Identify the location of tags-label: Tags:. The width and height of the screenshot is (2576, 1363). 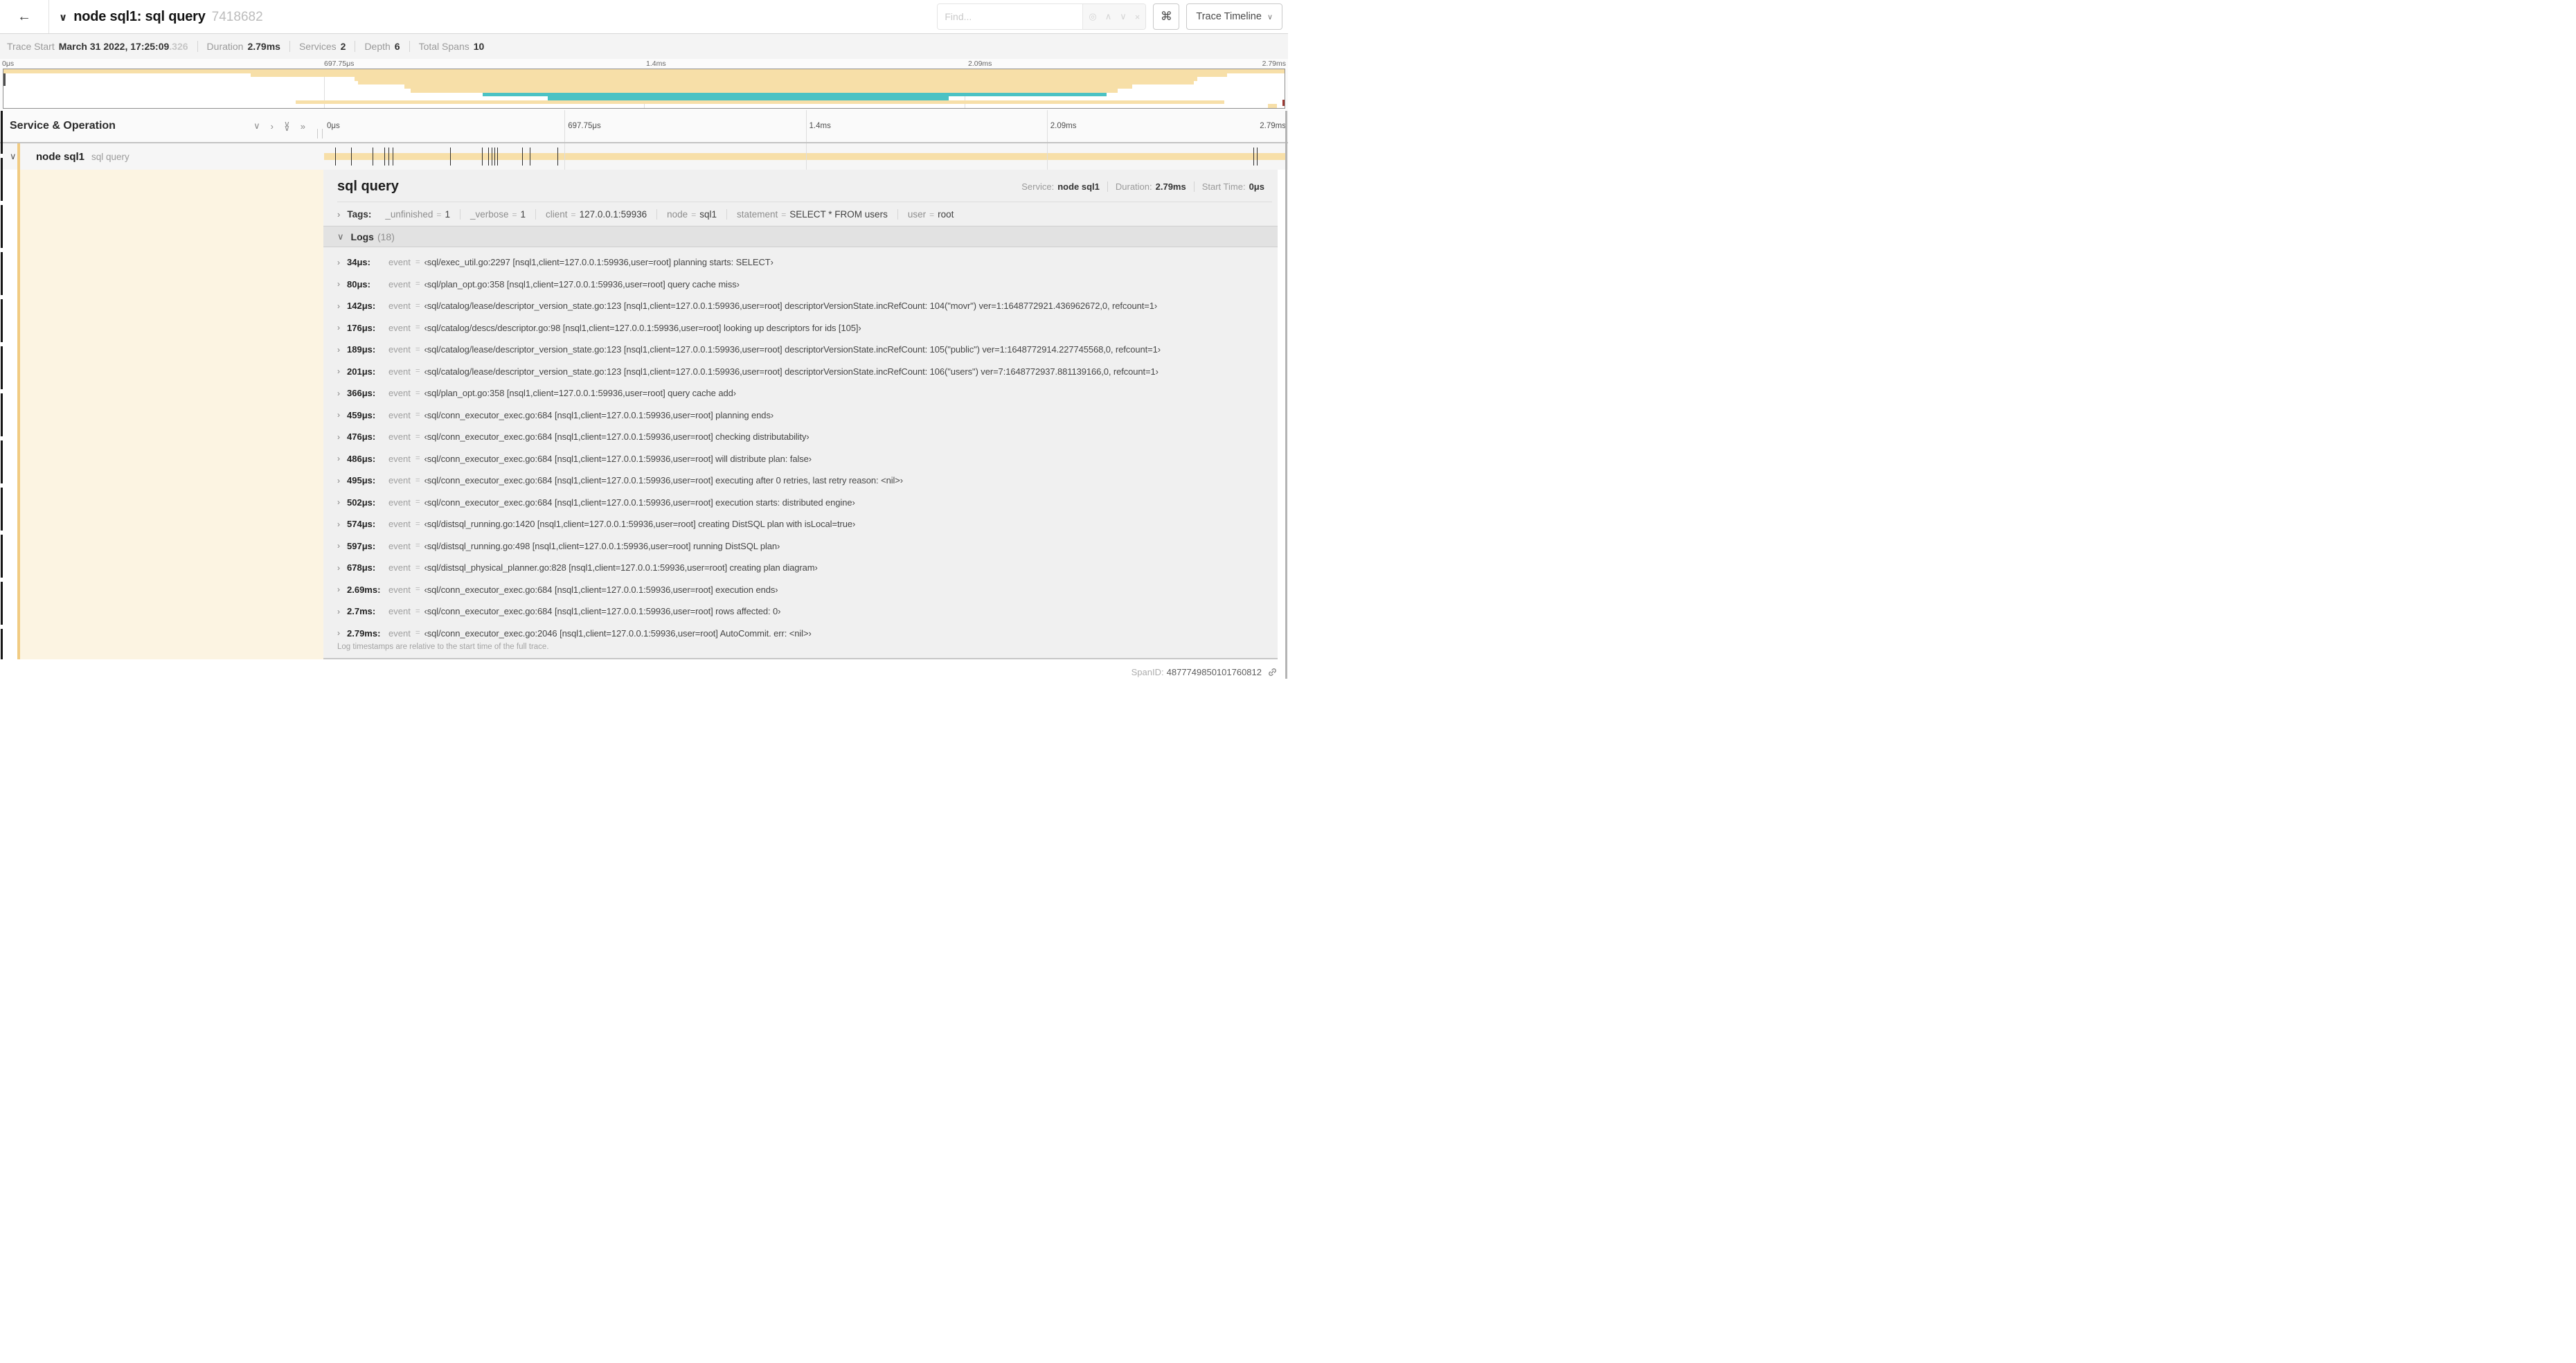
(359, 214).